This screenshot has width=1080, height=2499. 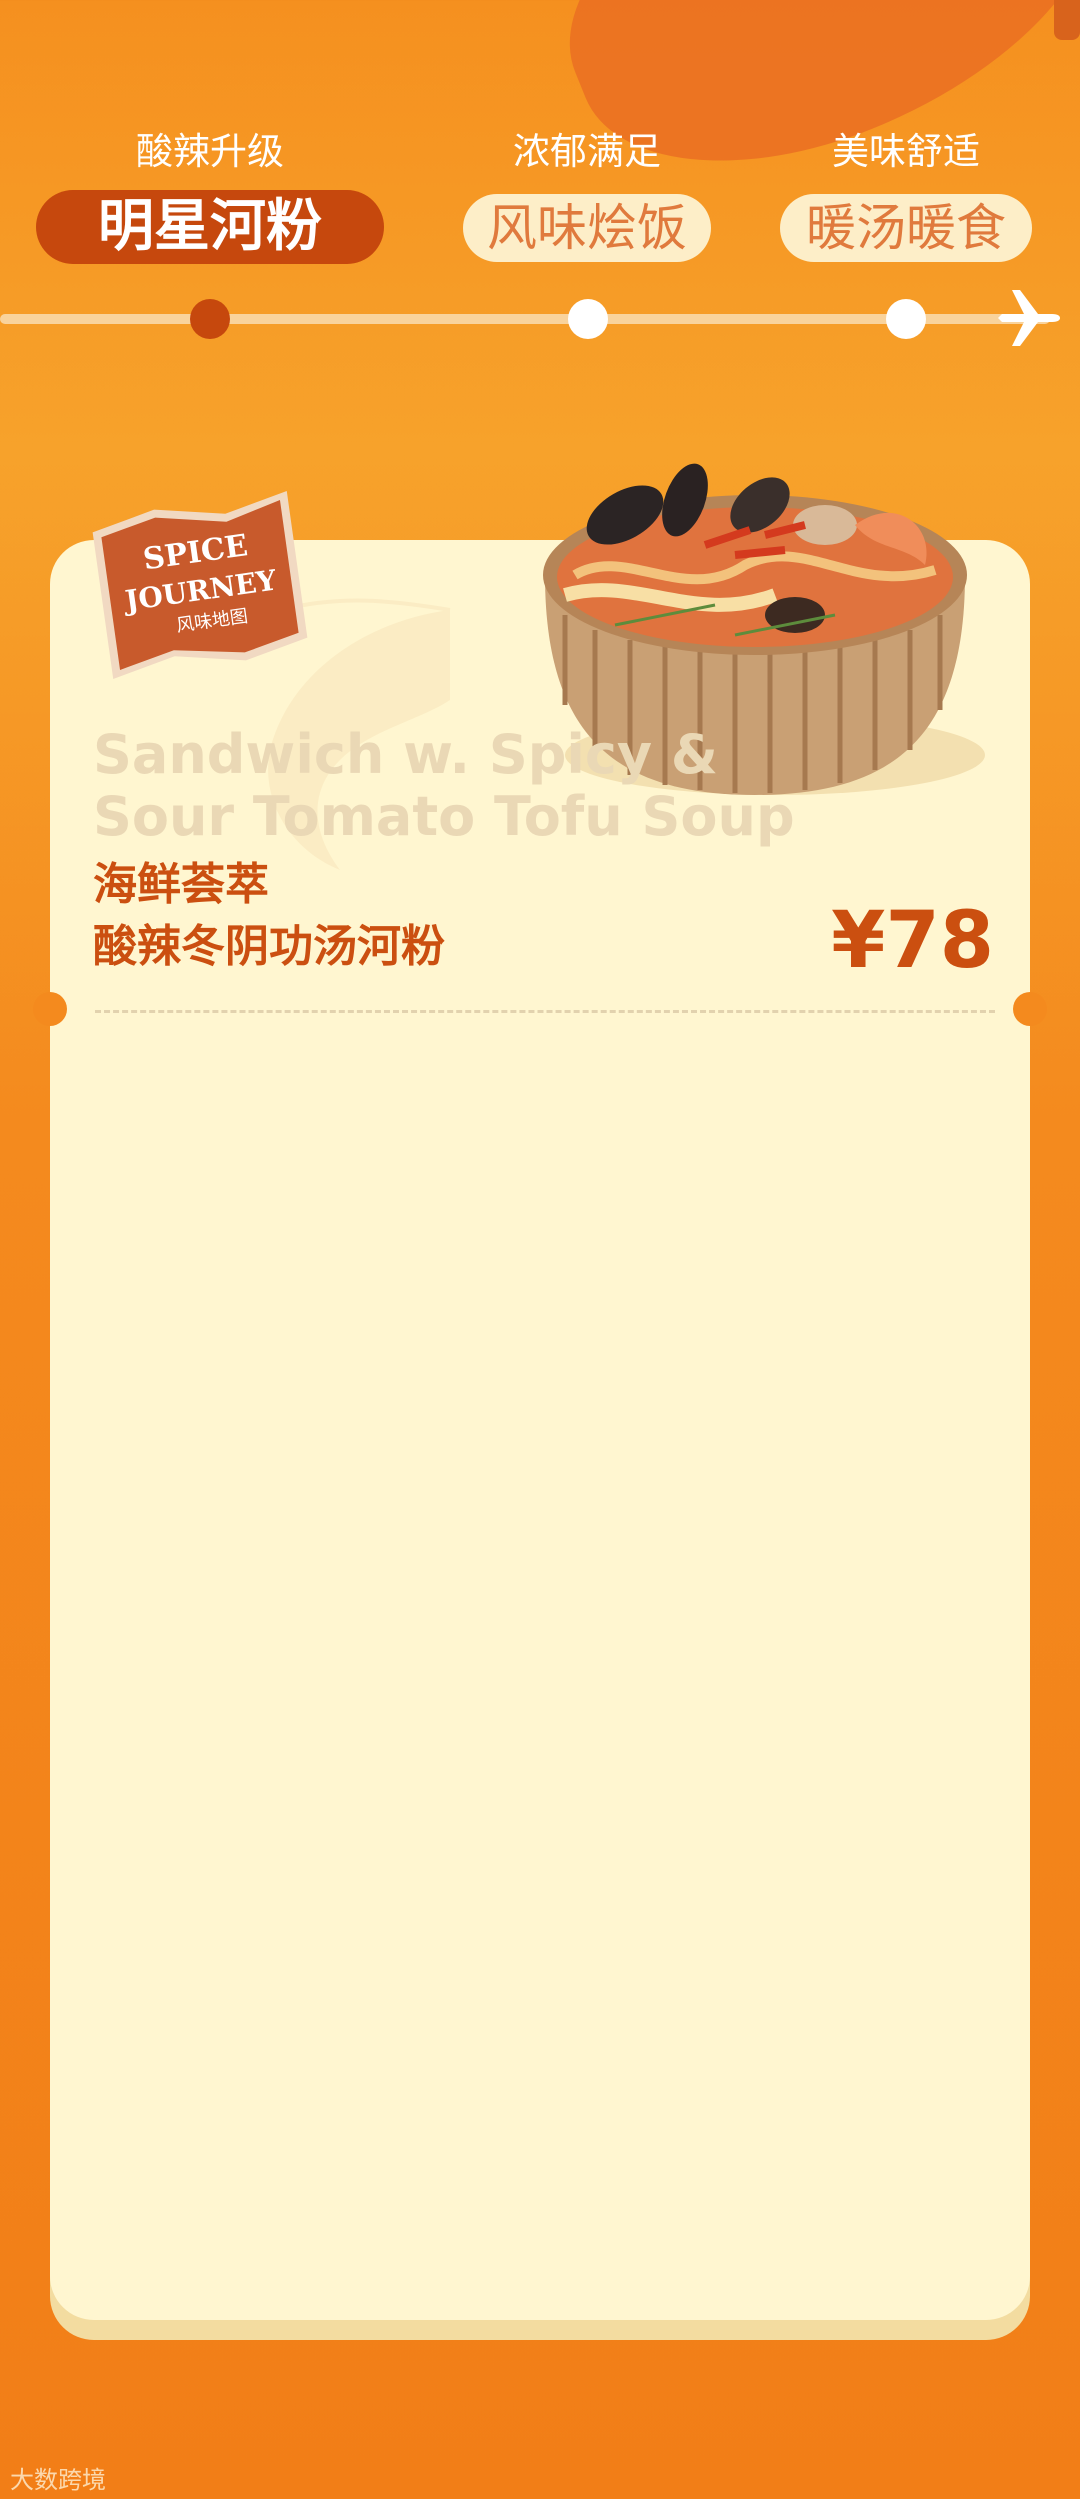 What do you see at coordinates (1030, 1009) in the screenshot?
I see `card-notch-right` at bounding box center [1030, 1009].